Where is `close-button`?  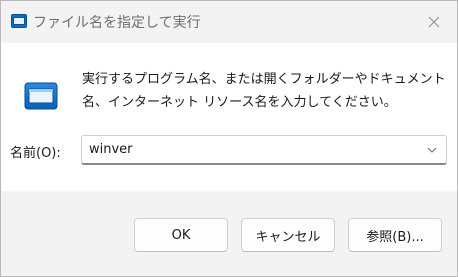
close-button is located at coordinates (434, 22).